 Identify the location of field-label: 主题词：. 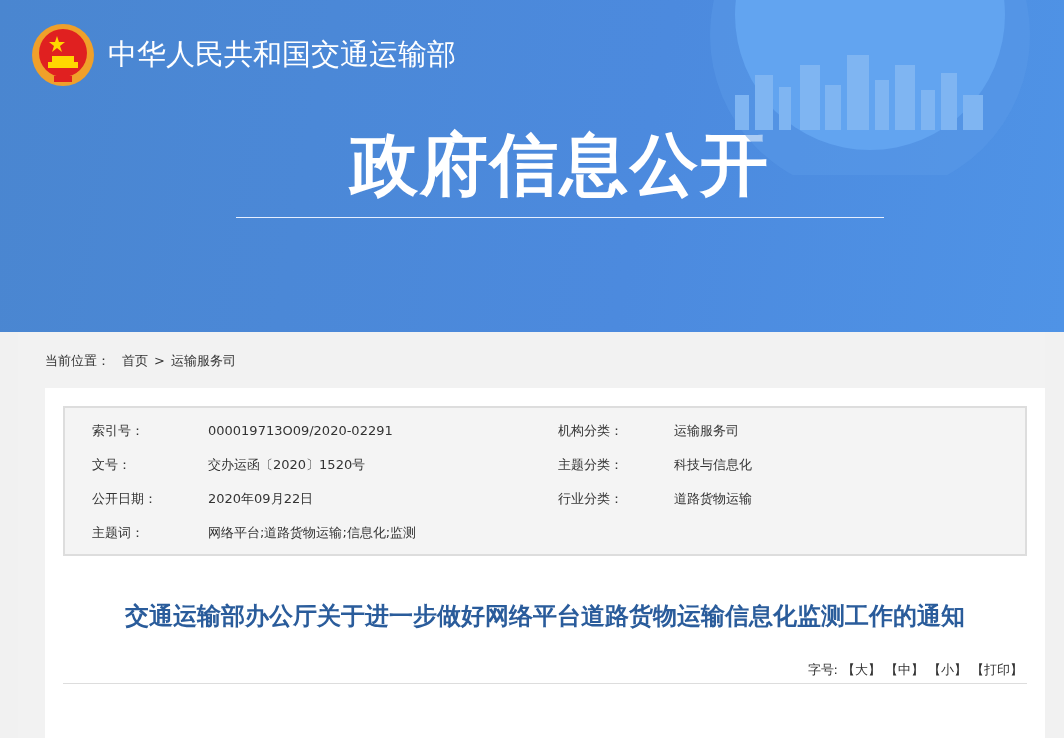
(118, 533).